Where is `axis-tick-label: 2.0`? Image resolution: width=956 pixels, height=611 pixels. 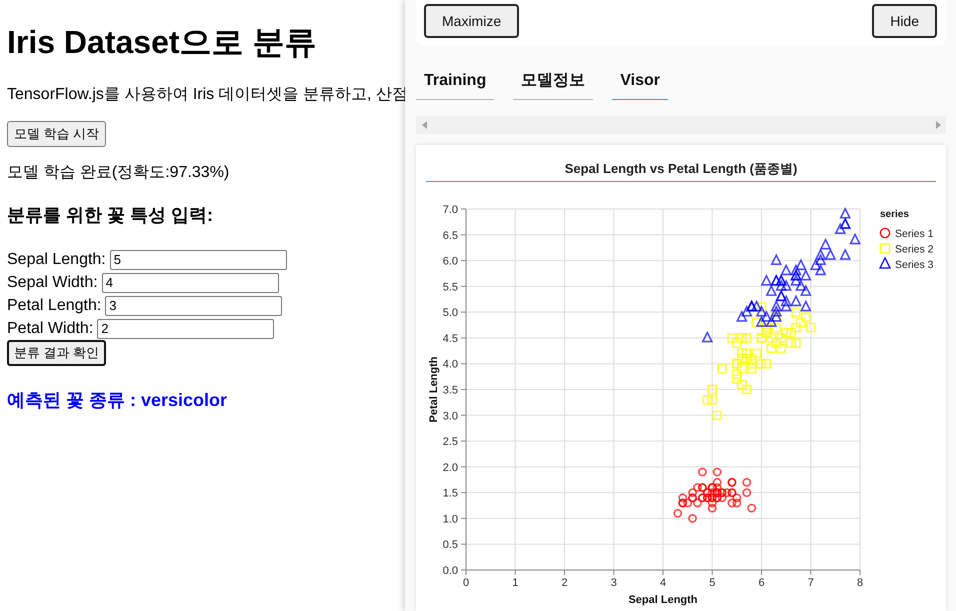
axis-tick-label: 2.0 is located at coordinates (450, 468).